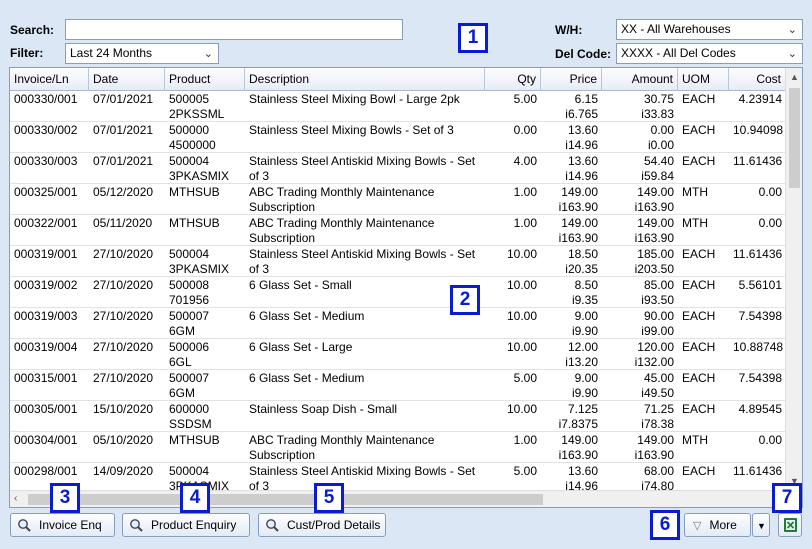  Describe the element at coordinates (790, 525) in the screenshot. I see `export-excel-button` at that location.